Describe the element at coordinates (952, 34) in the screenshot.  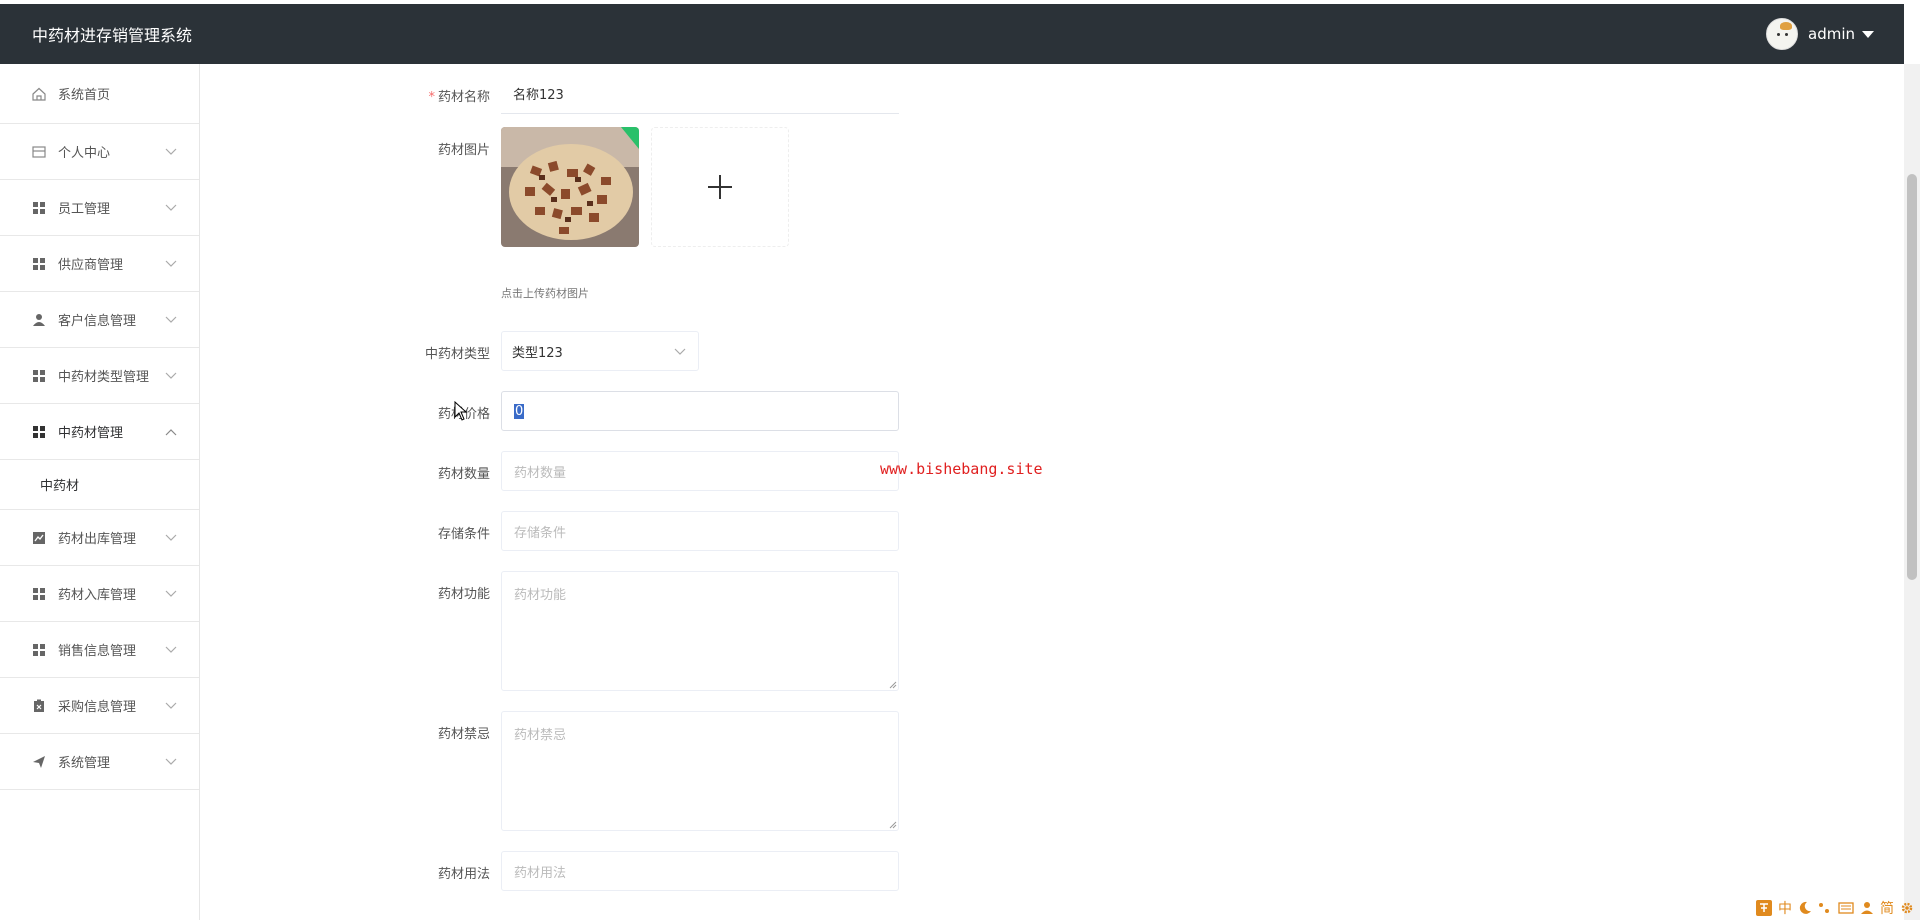
I see `top-header: 中药材进存销管理系统 admin` at that location.